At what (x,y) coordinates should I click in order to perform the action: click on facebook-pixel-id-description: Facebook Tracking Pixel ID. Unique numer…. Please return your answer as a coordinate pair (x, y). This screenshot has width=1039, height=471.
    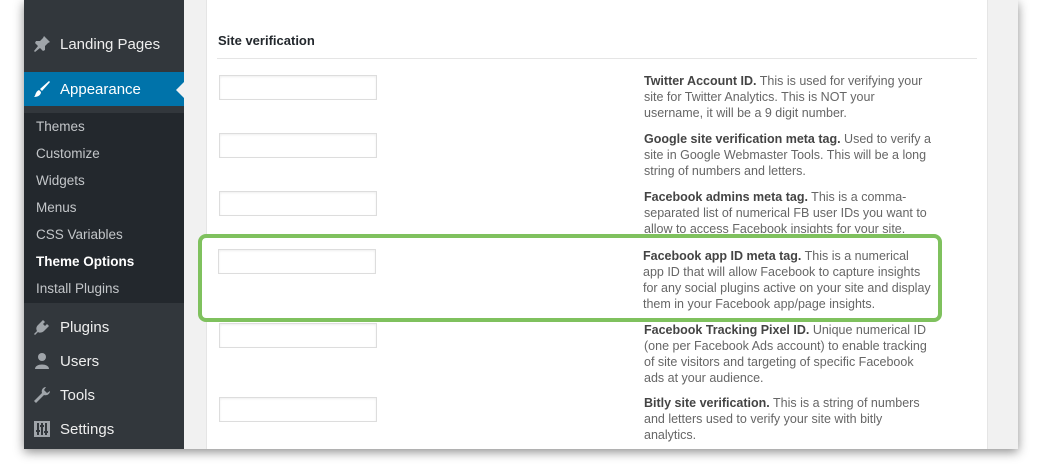
    Looking at the image, I should click on (789, 355).